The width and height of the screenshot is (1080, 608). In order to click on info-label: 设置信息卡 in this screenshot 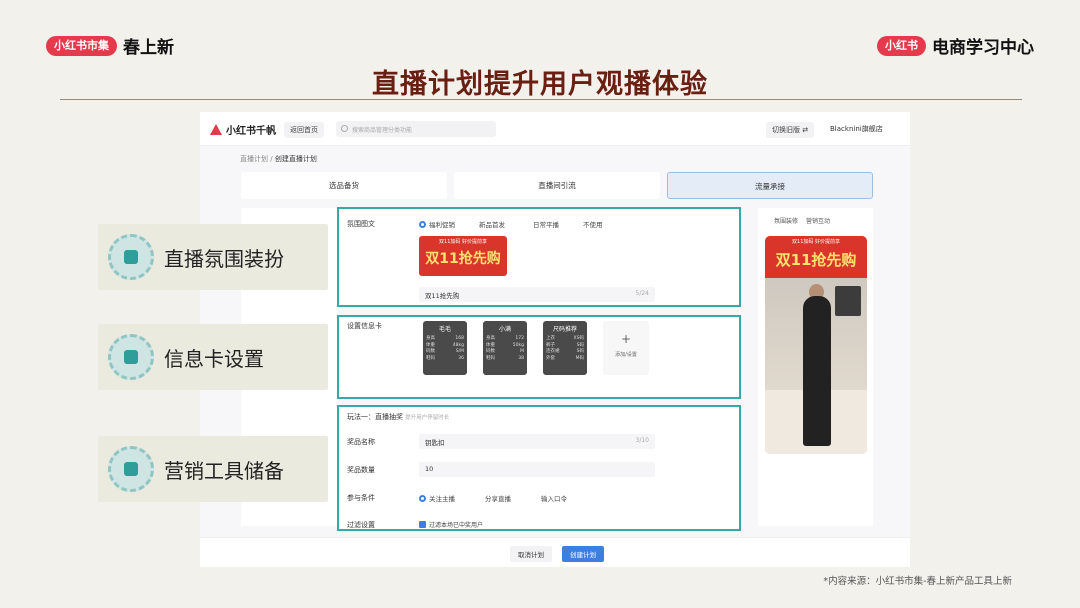, I will do `click(364, 326)`.